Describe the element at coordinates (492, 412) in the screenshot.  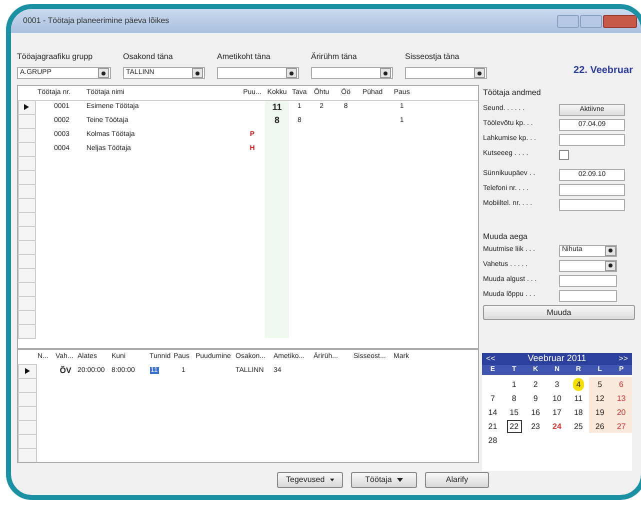
I see `calendar-day: 14` at that location.